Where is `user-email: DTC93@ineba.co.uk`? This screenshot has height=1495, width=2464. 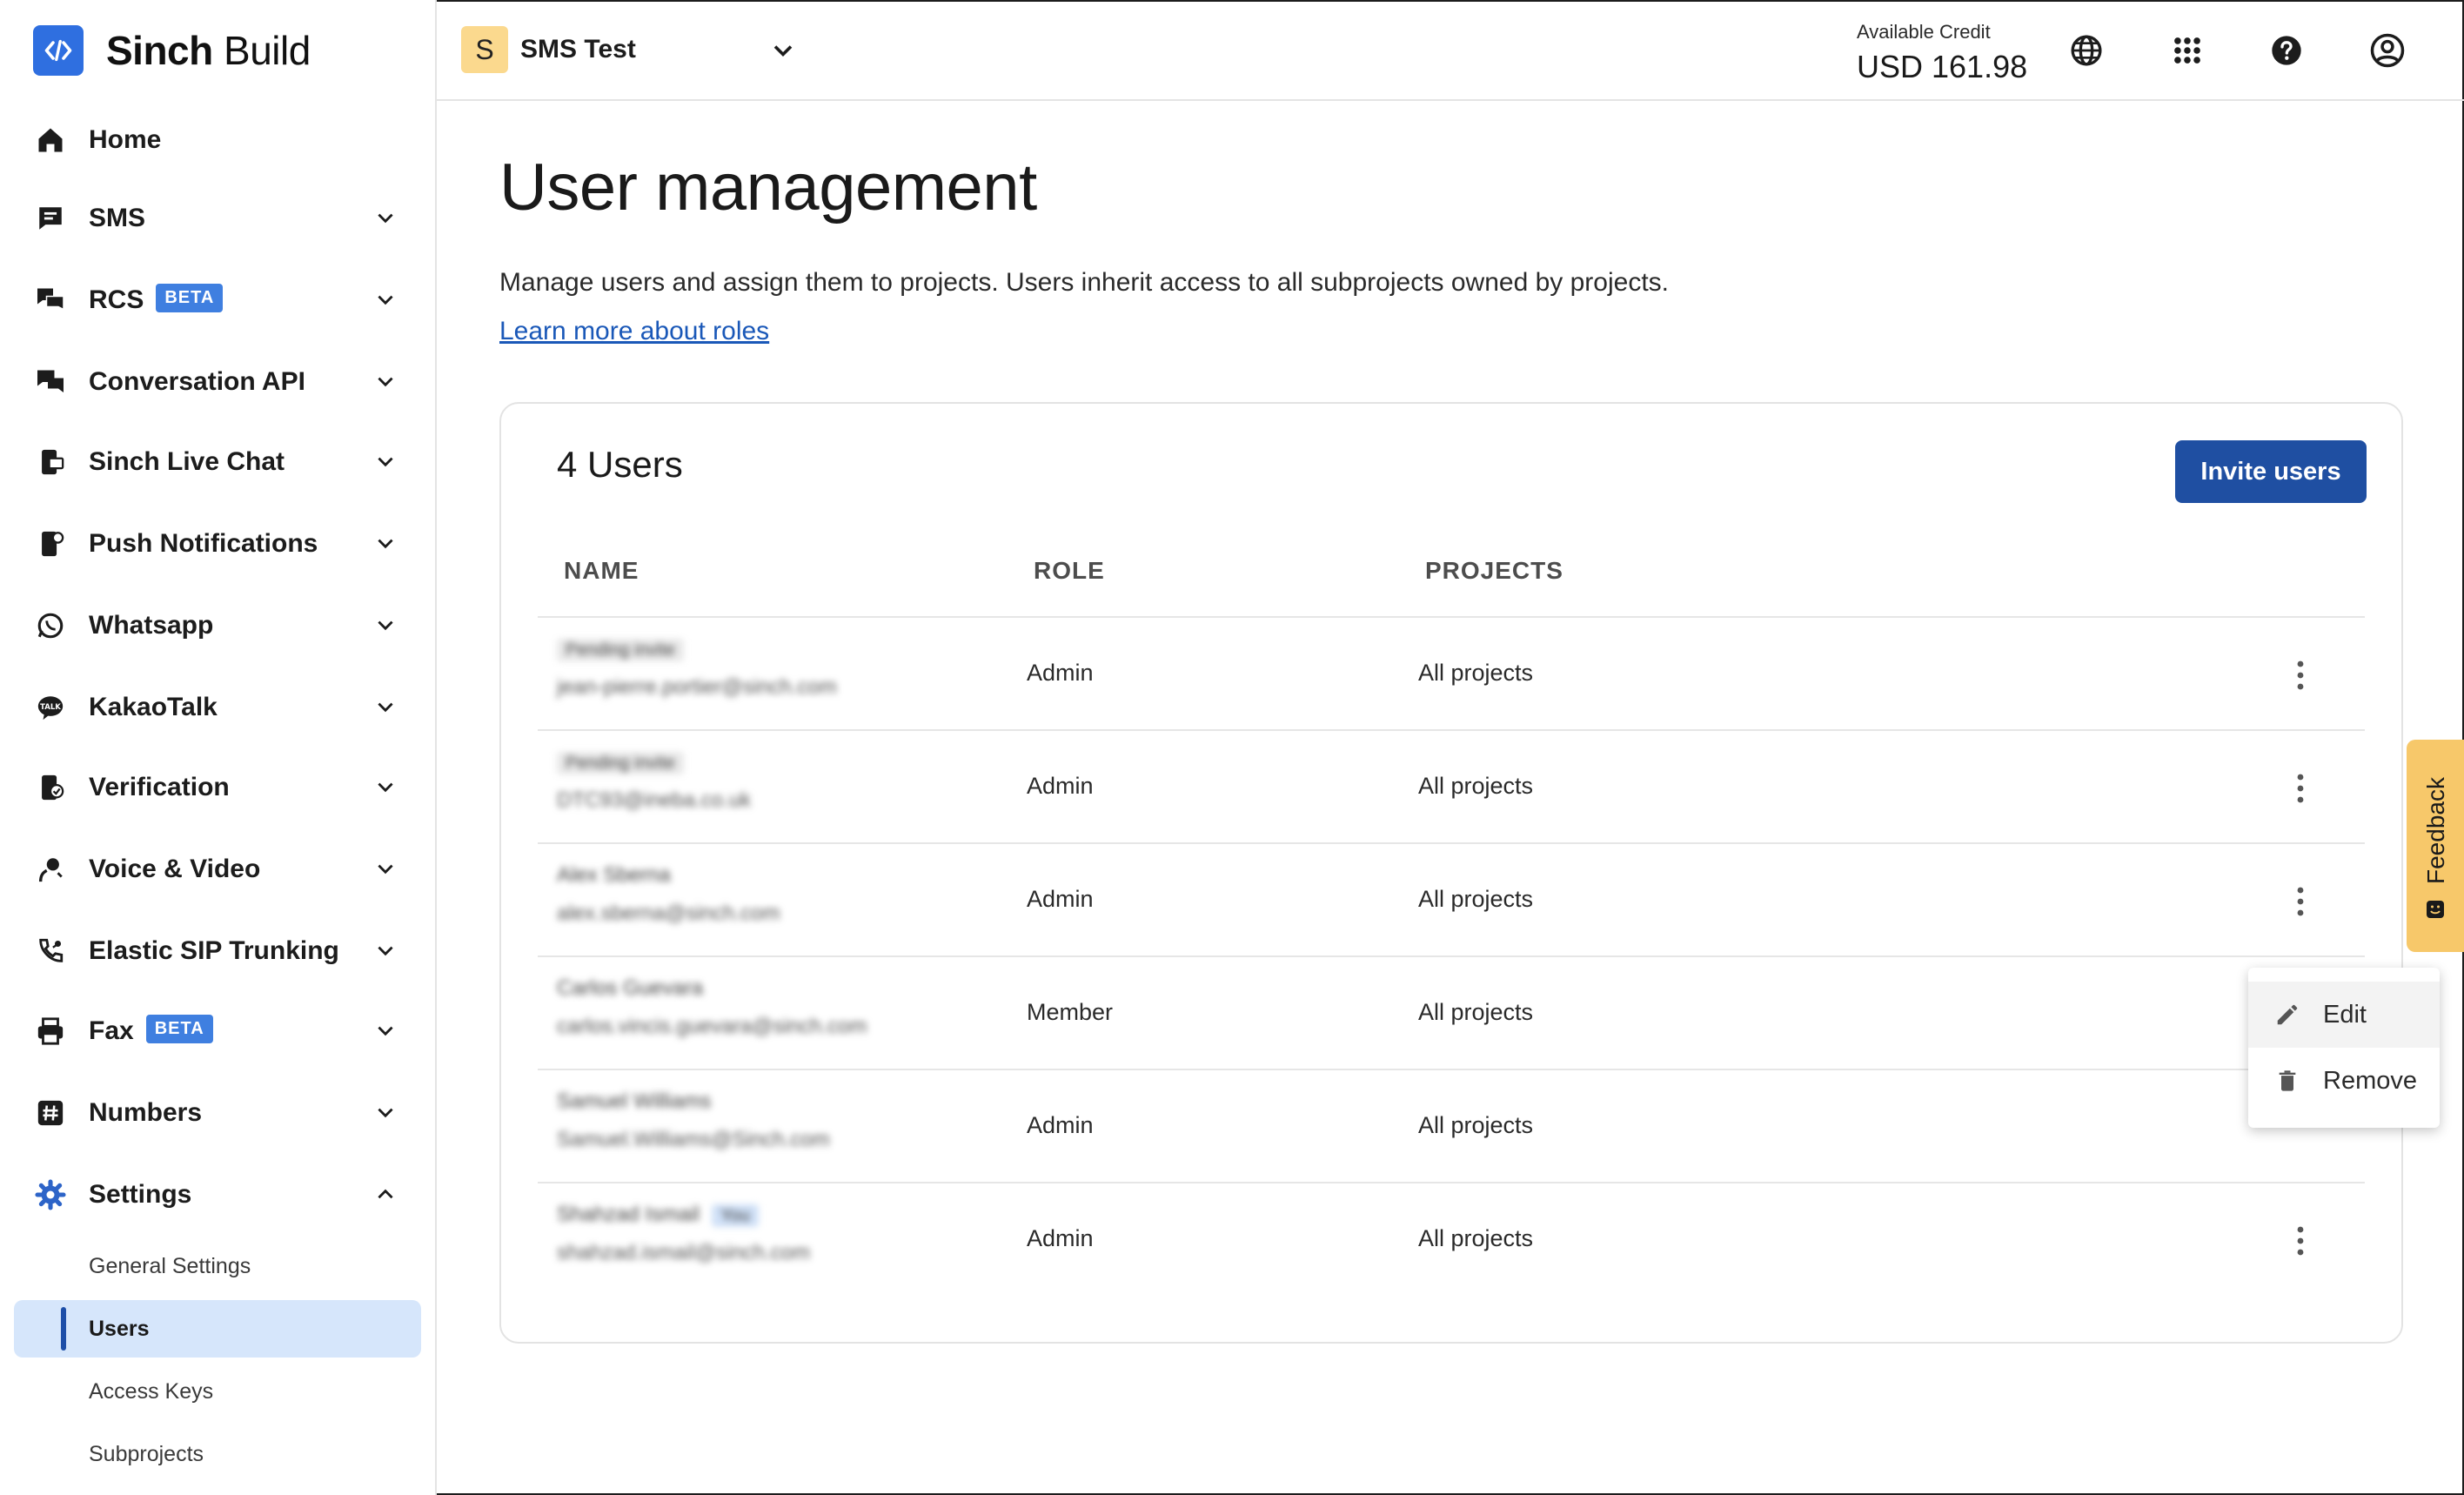
user-email: DTC93@ineba.co.uk is located at coordinates (654, 800).